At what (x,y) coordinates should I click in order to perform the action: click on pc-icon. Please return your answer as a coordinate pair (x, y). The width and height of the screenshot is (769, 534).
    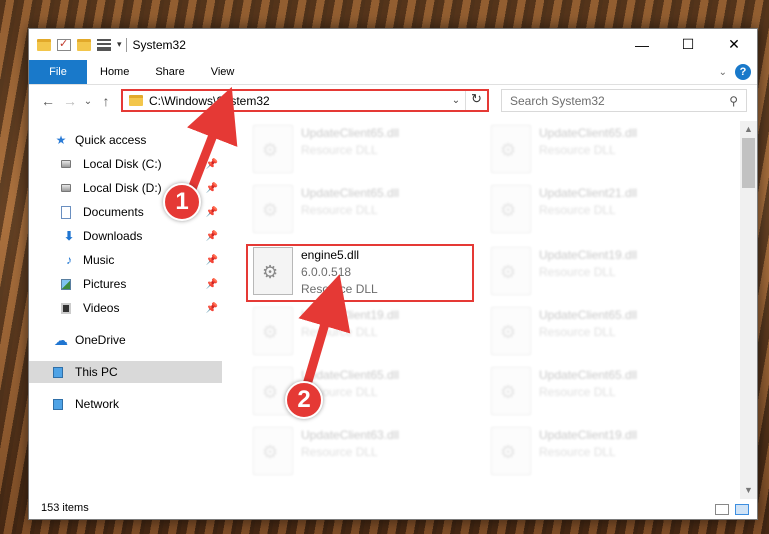
    Looking at the image, I should click on (58, 372).